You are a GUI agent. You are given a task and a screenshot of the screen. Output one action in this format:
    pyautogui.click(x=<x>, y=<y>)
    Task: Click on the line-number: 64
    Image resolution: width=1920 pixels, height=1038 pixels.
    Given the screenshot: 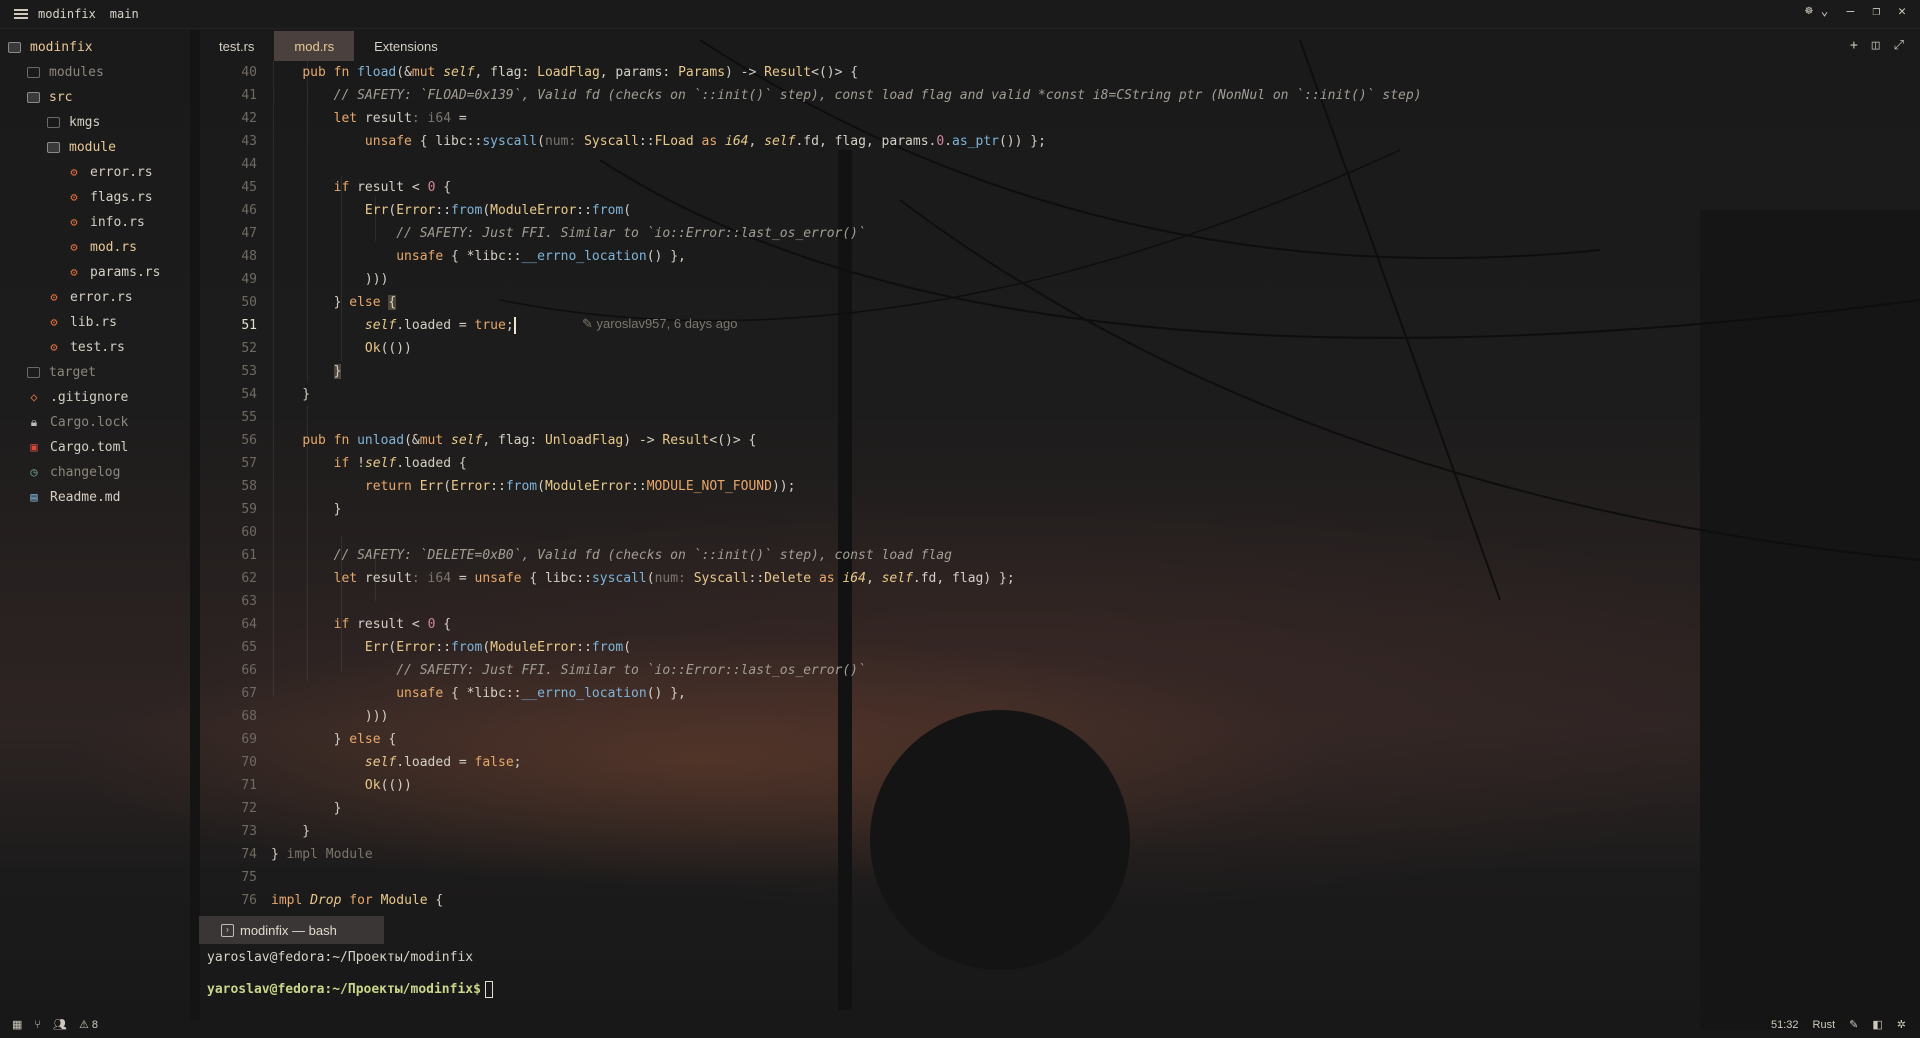 What is the action you would take?
    pyautogui.click(x=249, y=624)
    